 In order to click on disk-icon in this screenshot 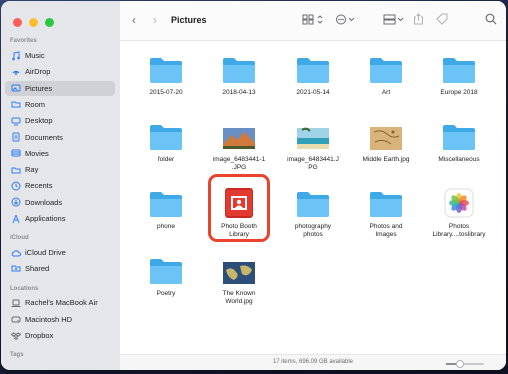, I will do `click(15, 319)`.